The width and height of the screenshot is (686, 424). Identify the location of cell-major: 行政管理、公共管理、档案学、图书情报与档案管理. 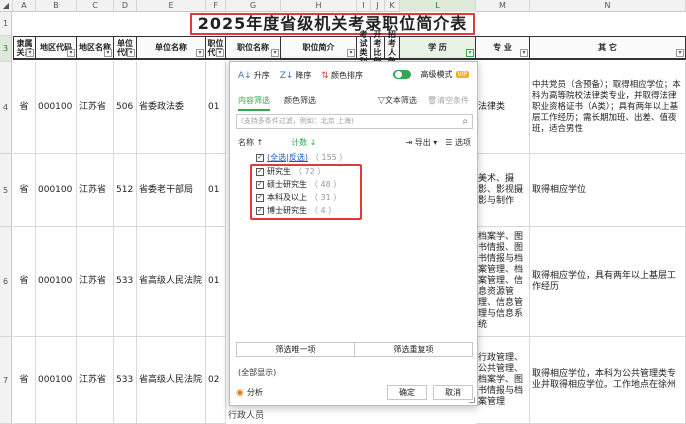
(503, 380).